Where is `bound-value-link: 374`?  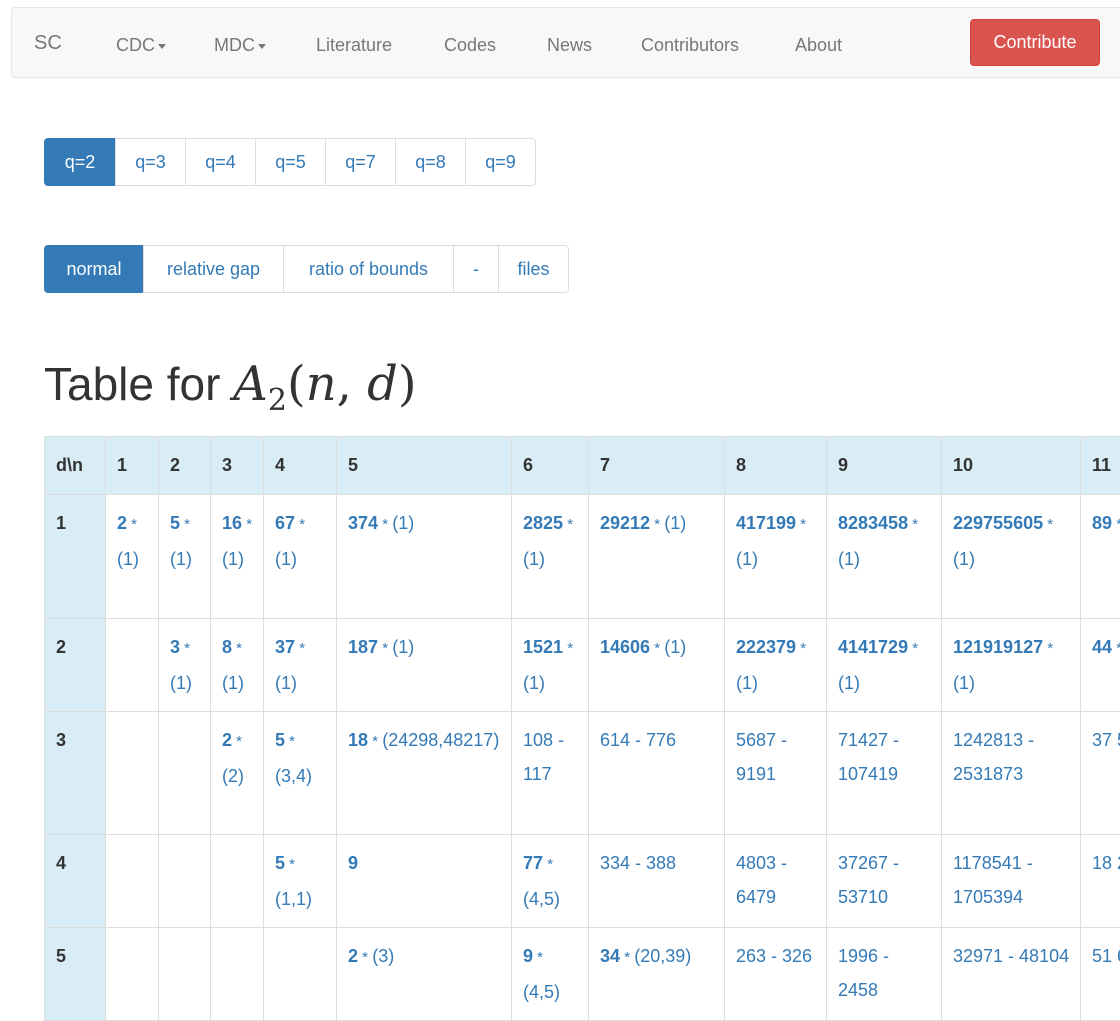
bound-value-link: 374 is located at coordinates (363, 523).